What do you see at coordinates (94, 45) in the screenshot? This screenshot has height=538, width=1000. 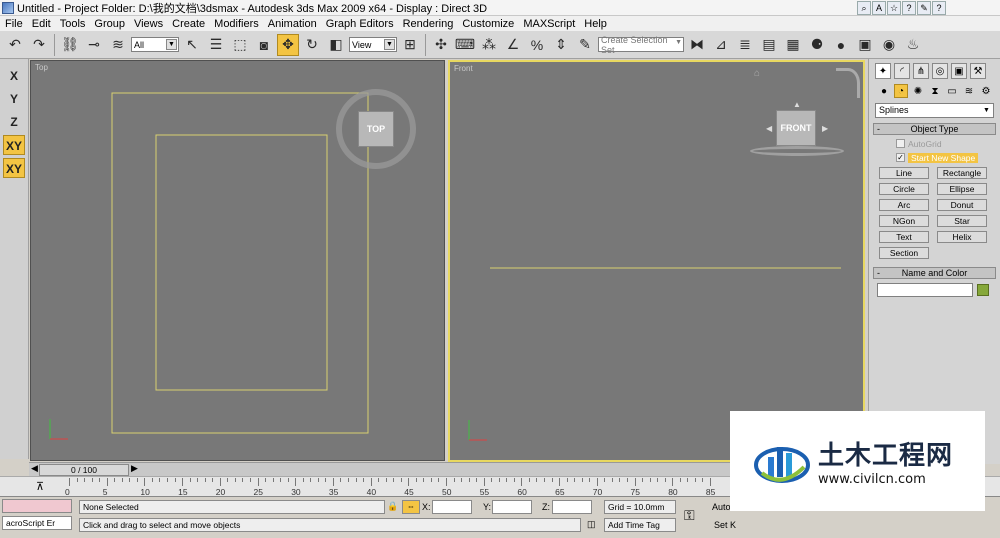 I see `unlink-icon: ⊸` at bounding box center [94, 45].